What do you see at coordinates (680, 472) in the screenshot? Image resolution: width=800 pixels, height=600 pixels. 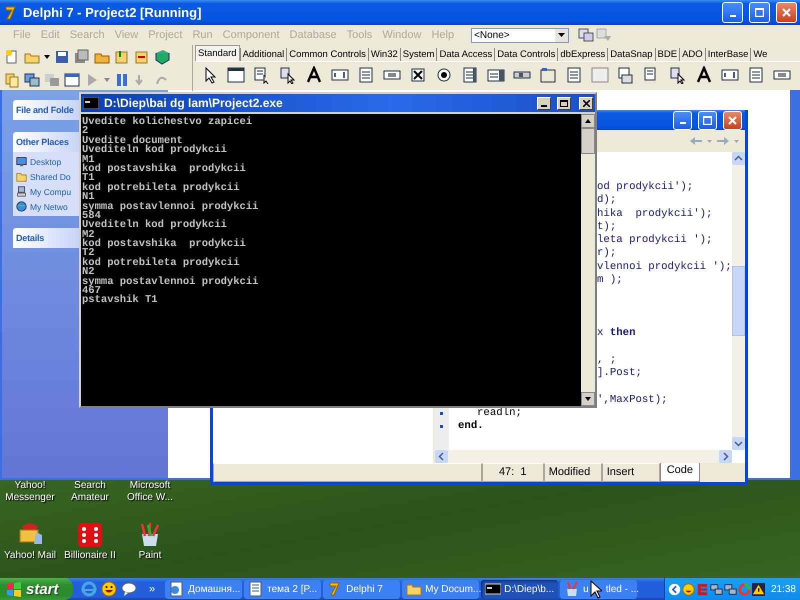 I see `editor-tab: Code` at bounding box center [680, 472].